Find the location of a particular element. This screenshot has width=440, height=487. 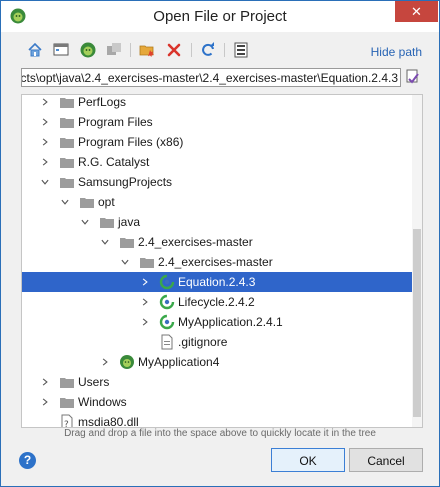

tree-row-label: Lifecycle.2.4.2 is located at coordinates (216, 302).